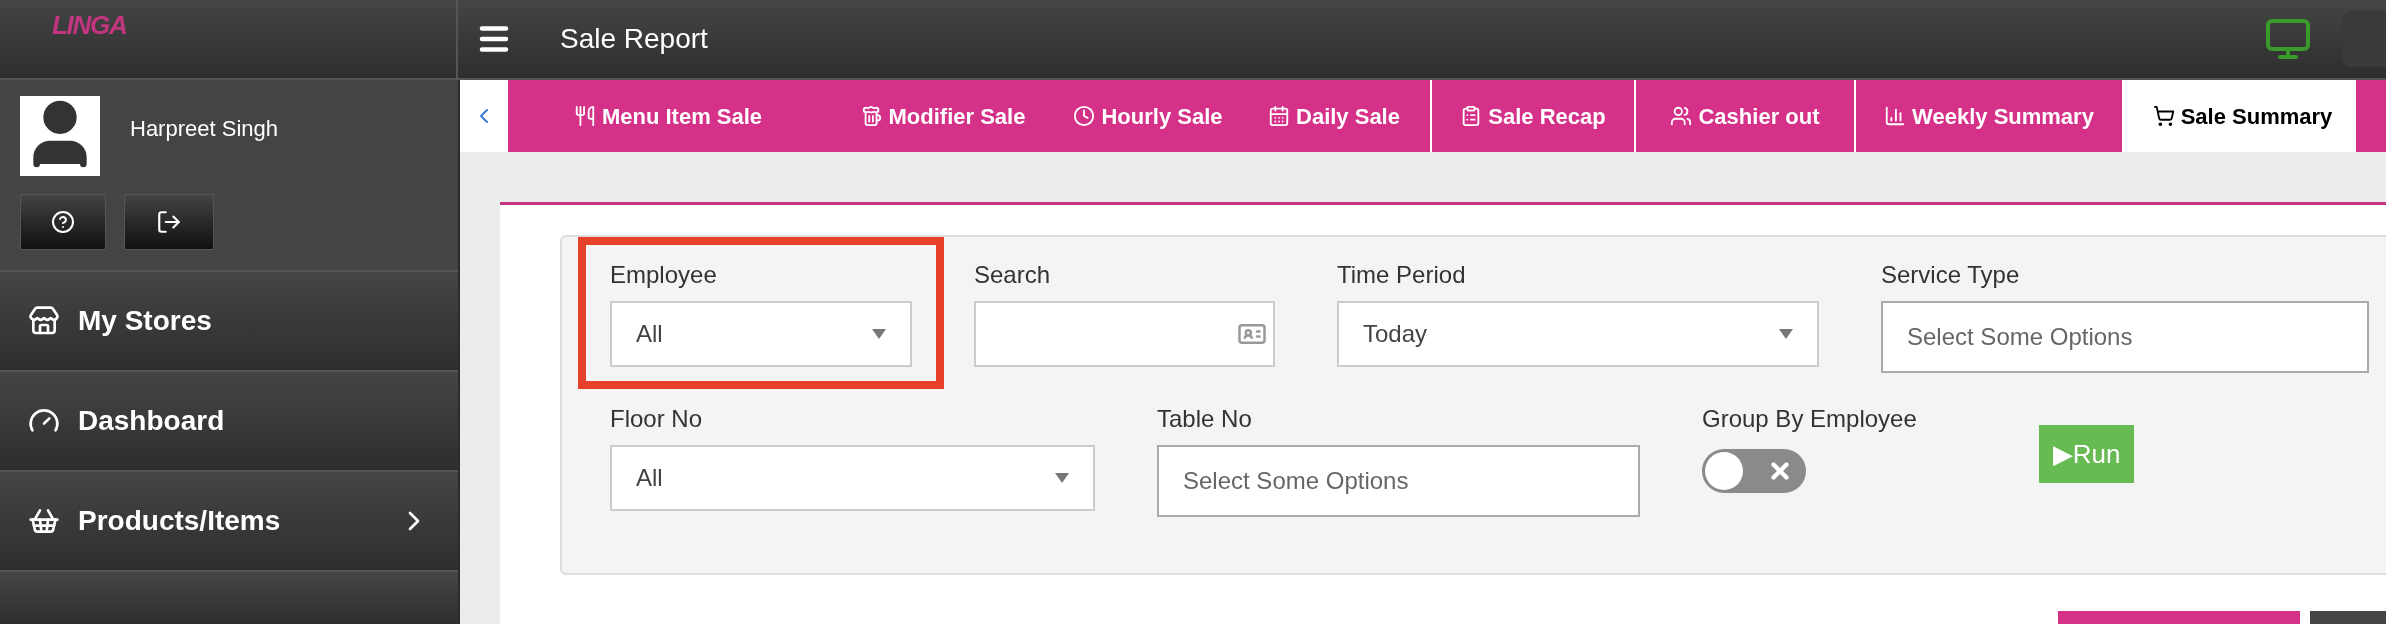 The height and width of the screenshot is (624, 2386). Describe the element at coordinates (44, 321) in the screenshot. I see `store-icon` at that location.